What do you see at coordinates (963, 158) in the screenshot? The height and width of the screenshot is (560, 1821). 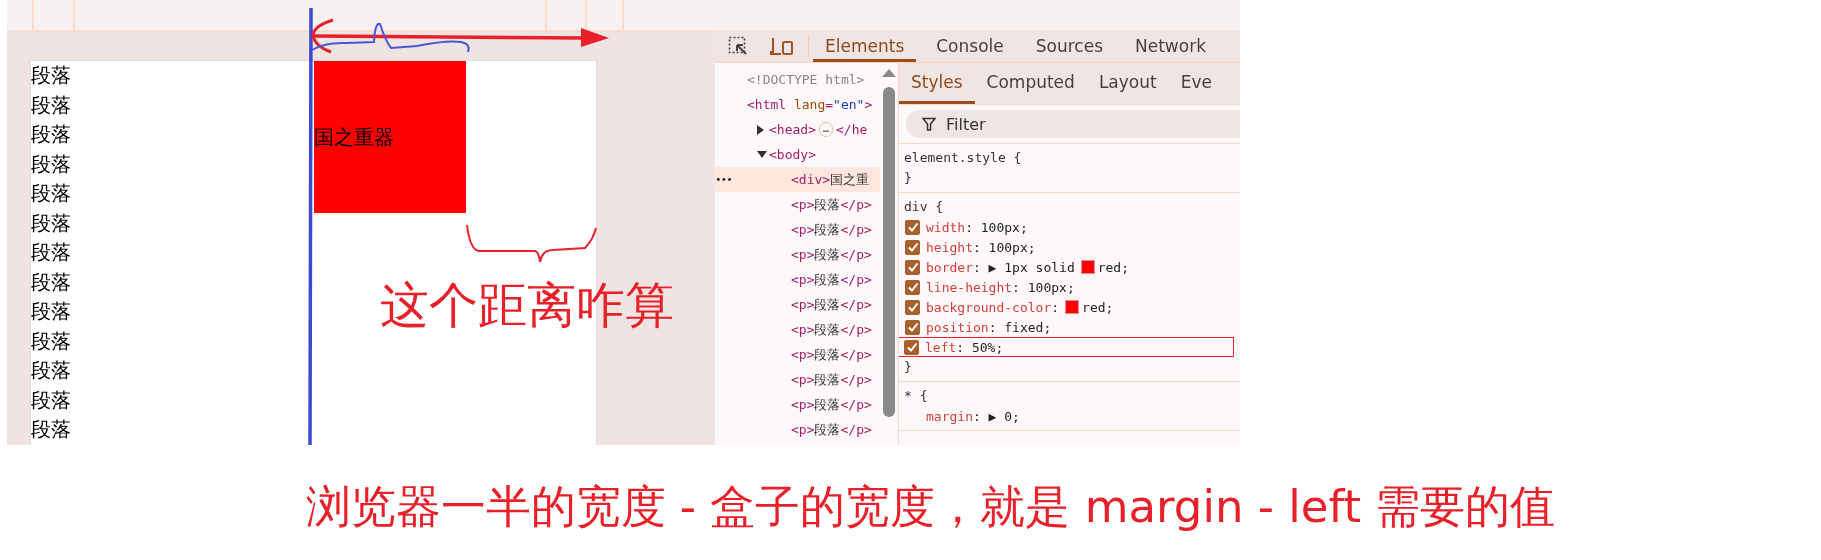 I see `css-selector: element.style {` at bounding box center [963, 158].